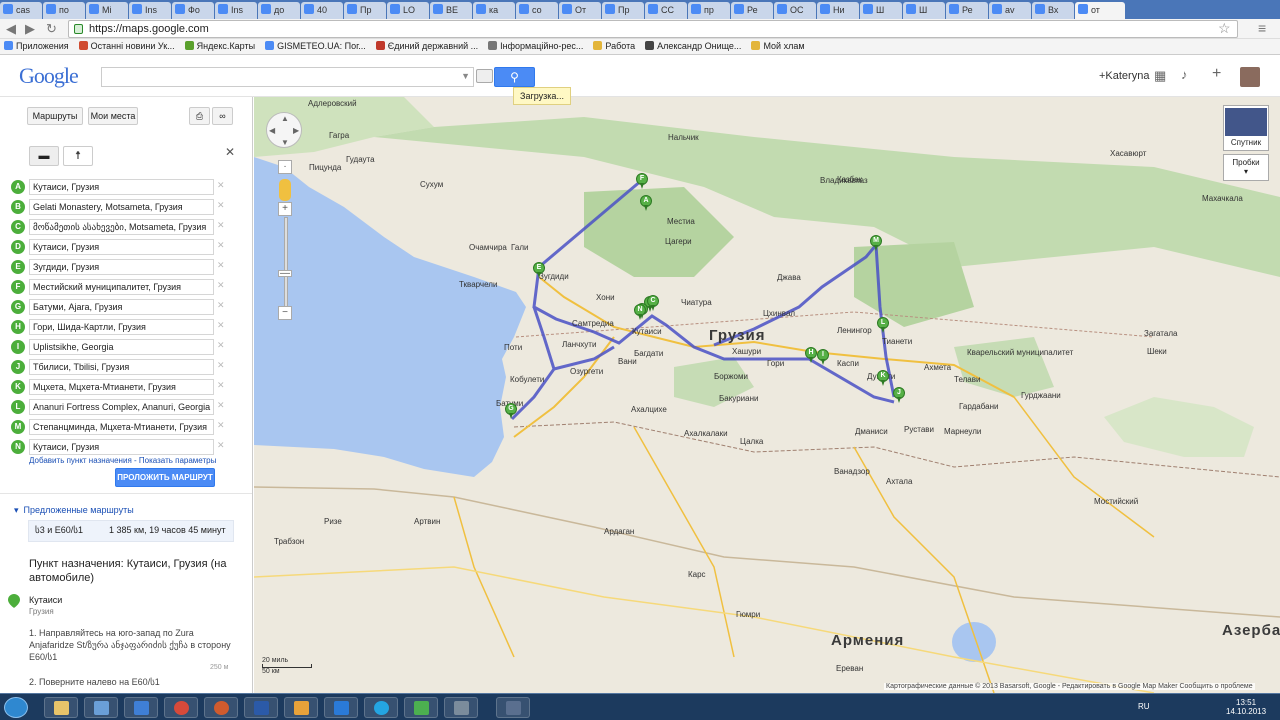 Image resolution: width=1280 pixels, height=720 pixels. What do you see at coordinates (121, 227) in the screenshot?
I see `waypoint-input: მოწამეთის ასახევები, Motsameta, Грузия` at bounding box center [121, 227].